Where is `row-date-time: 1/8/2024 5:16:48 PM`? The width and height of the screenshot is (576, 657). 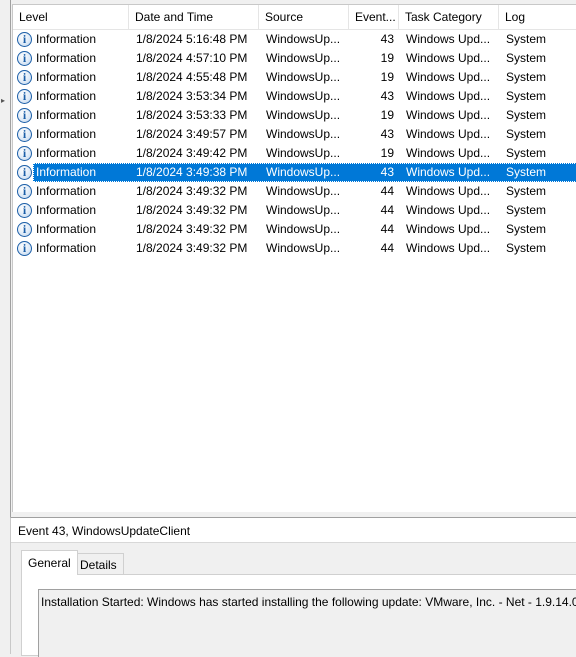
row-date-time: 1/8/2024 5:16:48 PM is located at coordinates (192, 39).